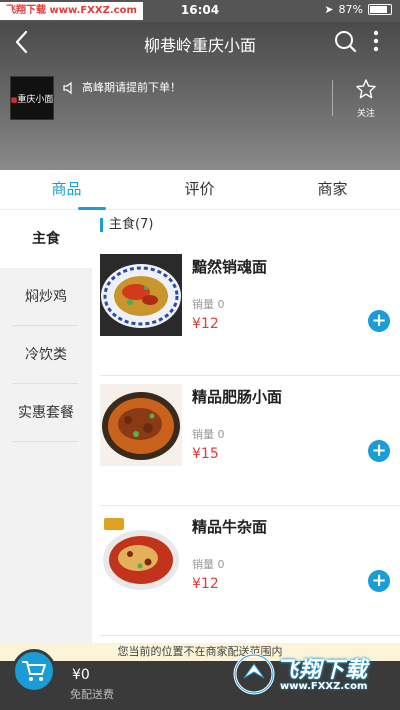 This screenshot has height=710, width=400. What do you see at coordinates (92, 694) in the screenshot?
I see `delivery-fee: 免配送费` at bounding box center [92, 694].